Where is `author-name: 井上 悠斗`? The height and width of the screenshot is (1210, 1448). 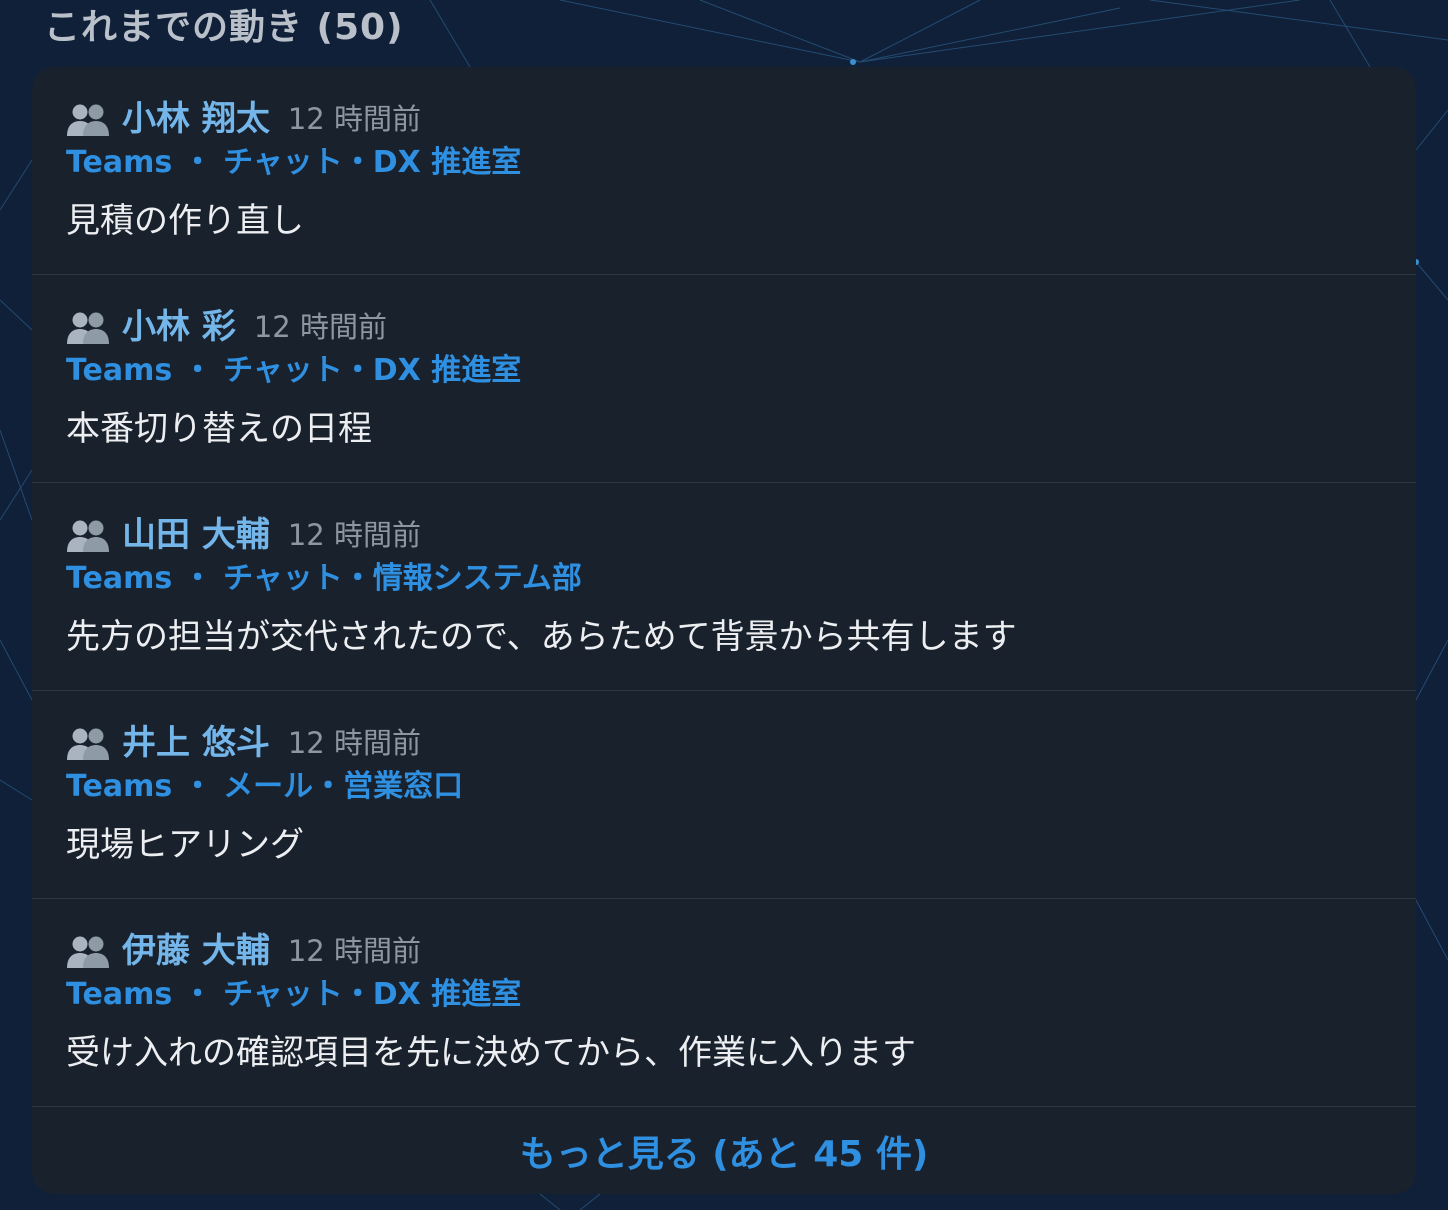 author-name: 井上 悠斗 is located at coordinates (196, 743).